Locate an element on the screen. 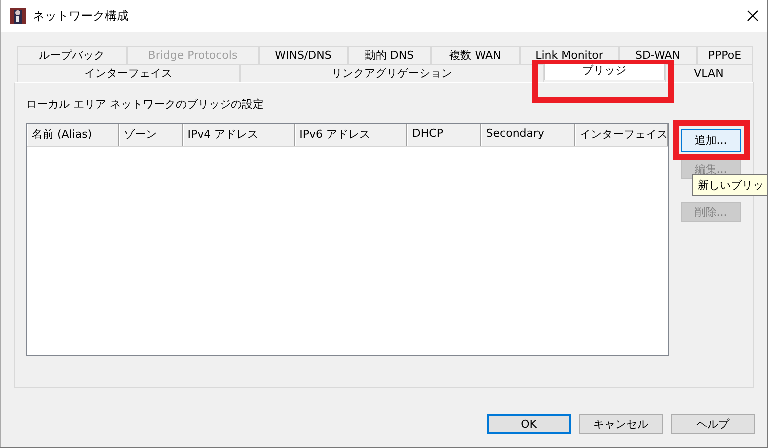  column-header: IPv6 アドレス is located at coordinates (351, 135).